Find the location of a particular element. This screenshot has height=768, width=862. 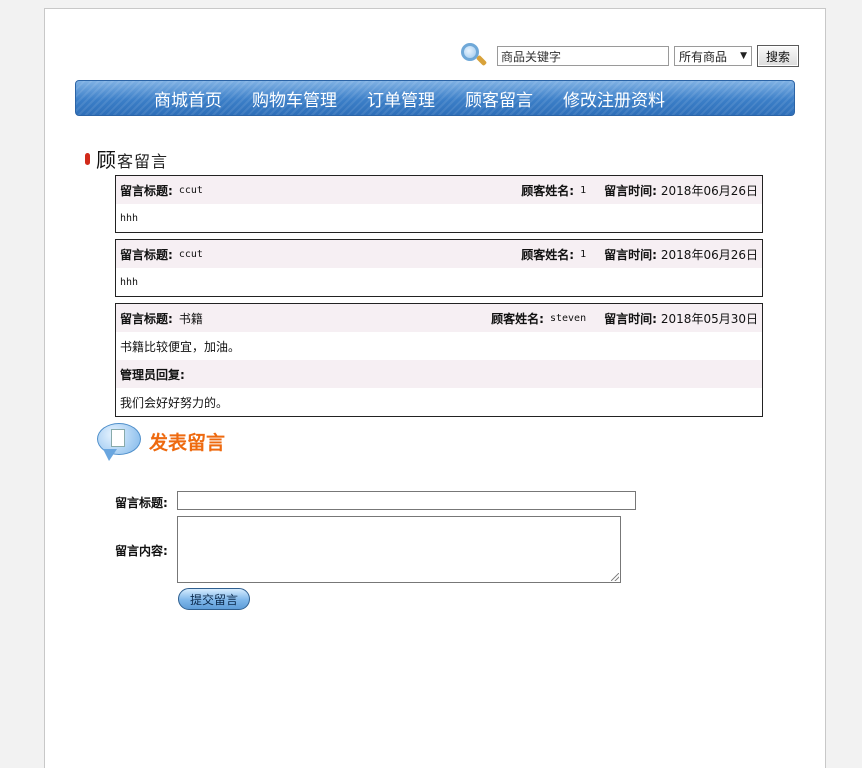

search-button: 搜索 is located at coordinates (778, 56).